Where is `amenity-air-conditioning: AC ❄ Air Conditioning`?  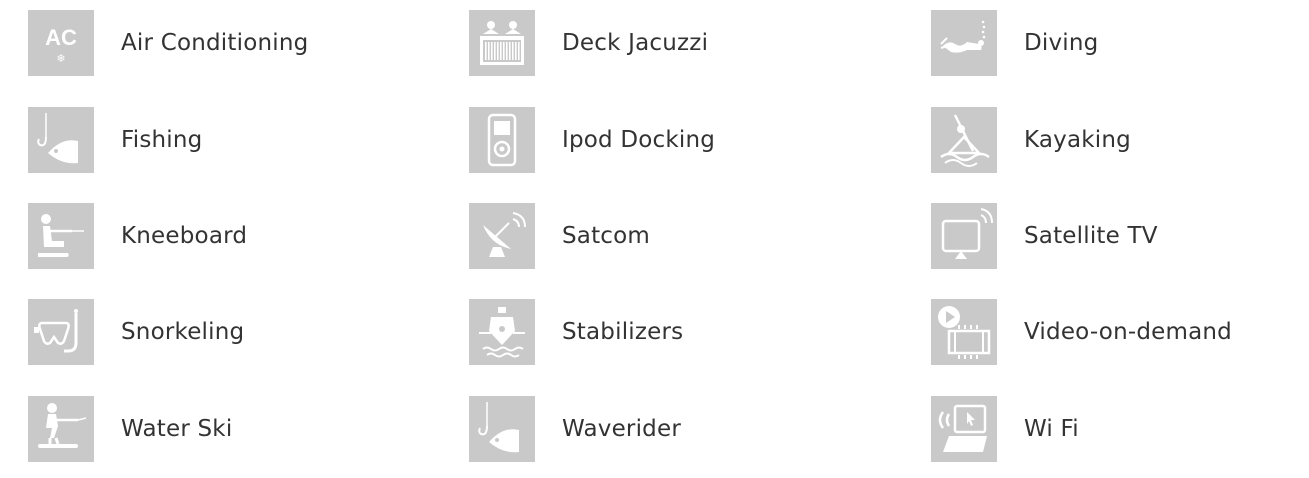 amenity-air-conditioning: AC ❄ Air Conditioning is located at coordinates (168, 43).